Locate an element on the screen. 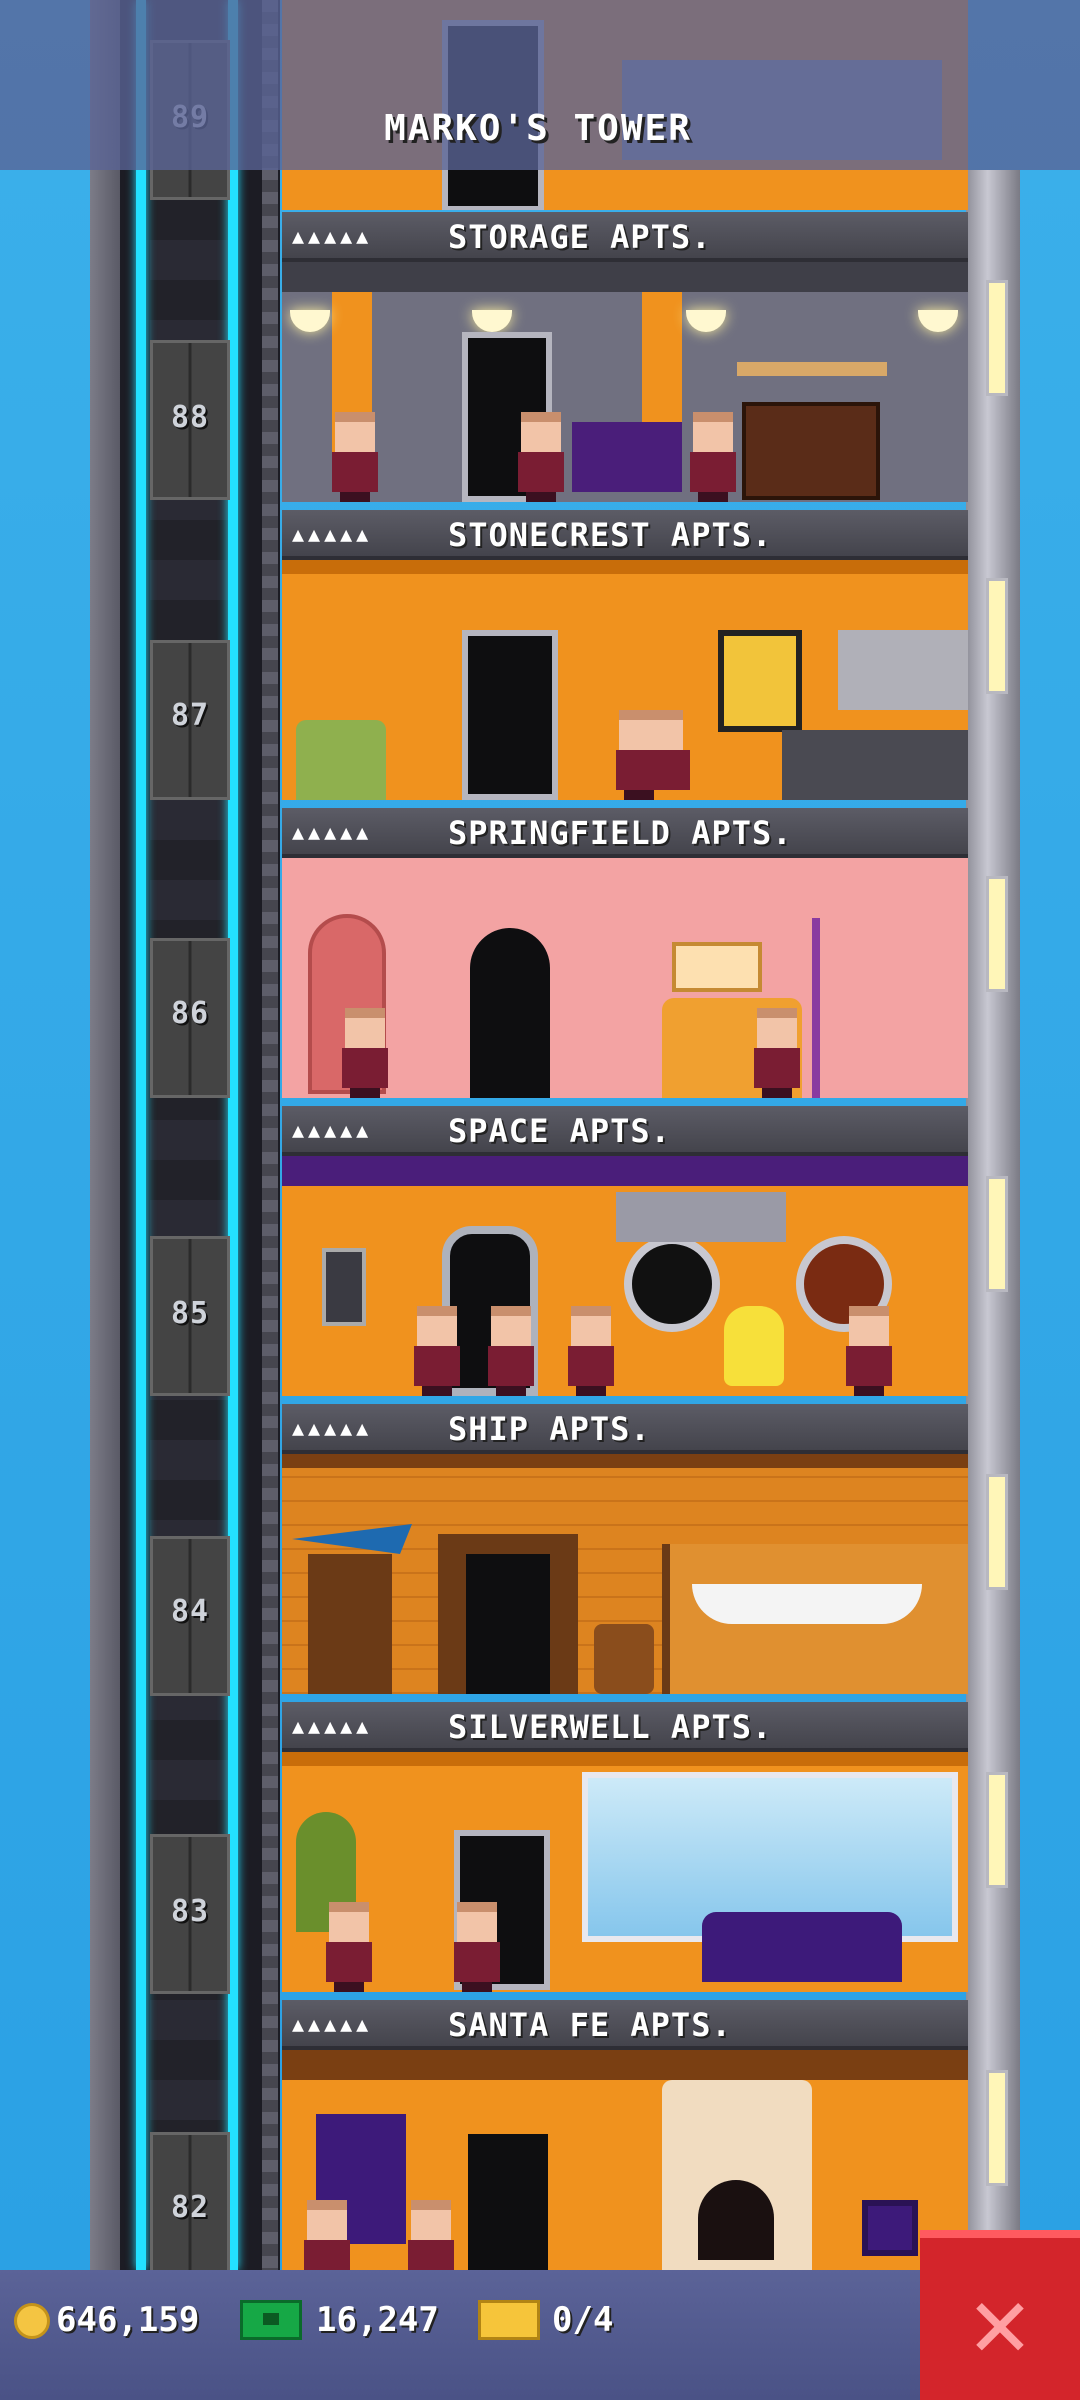  close-button: ✕ is located at coordinates (1000, 2315).